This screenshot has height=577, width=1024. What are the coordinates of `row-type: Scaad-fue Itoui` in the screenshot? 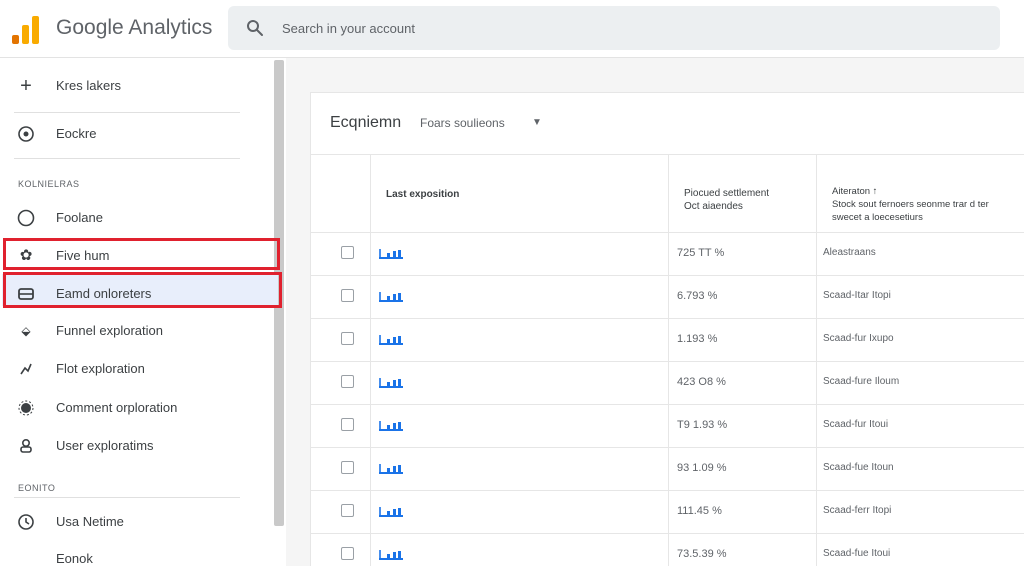 It's located at (857, 553).